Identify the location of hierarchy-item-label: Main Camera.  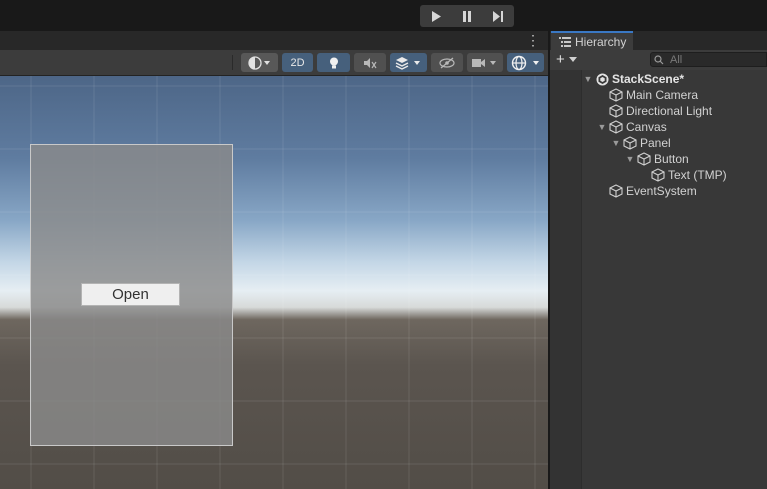
(662, 95).